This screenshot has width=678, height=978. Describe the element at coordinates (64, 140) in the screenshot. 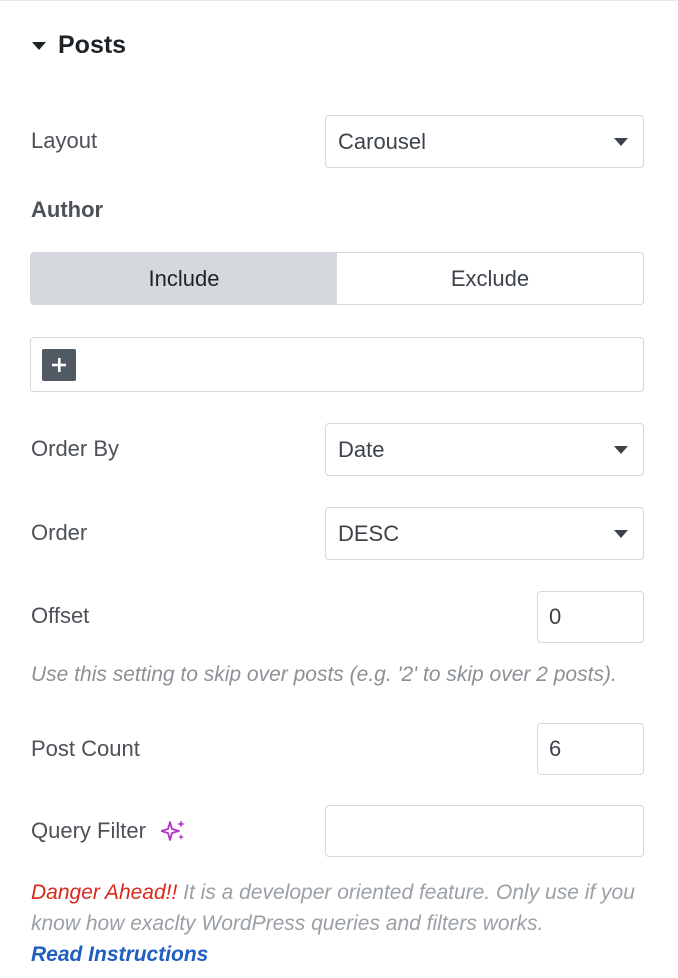

I see `layout-label: Layout` at that location.